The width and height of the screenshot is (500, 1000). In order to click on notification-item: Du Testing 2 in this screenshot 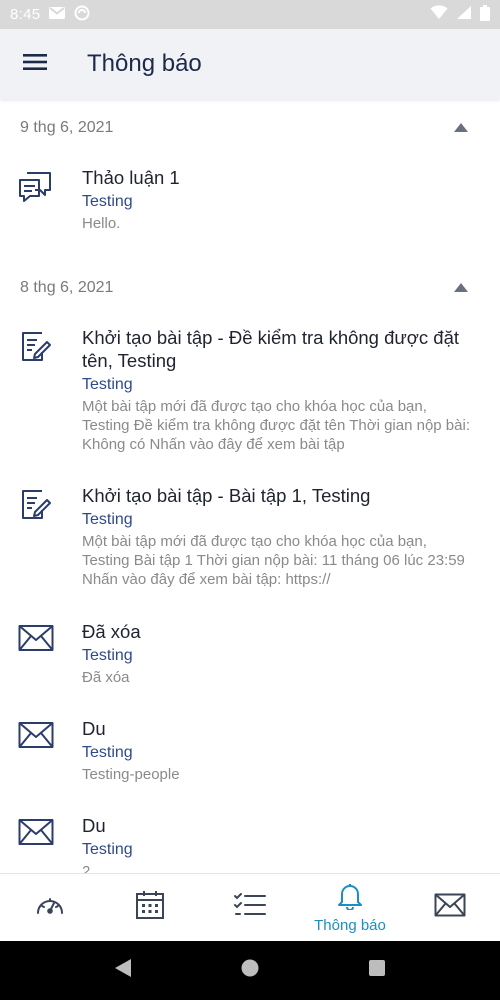, I will do `click(250, 838)`.